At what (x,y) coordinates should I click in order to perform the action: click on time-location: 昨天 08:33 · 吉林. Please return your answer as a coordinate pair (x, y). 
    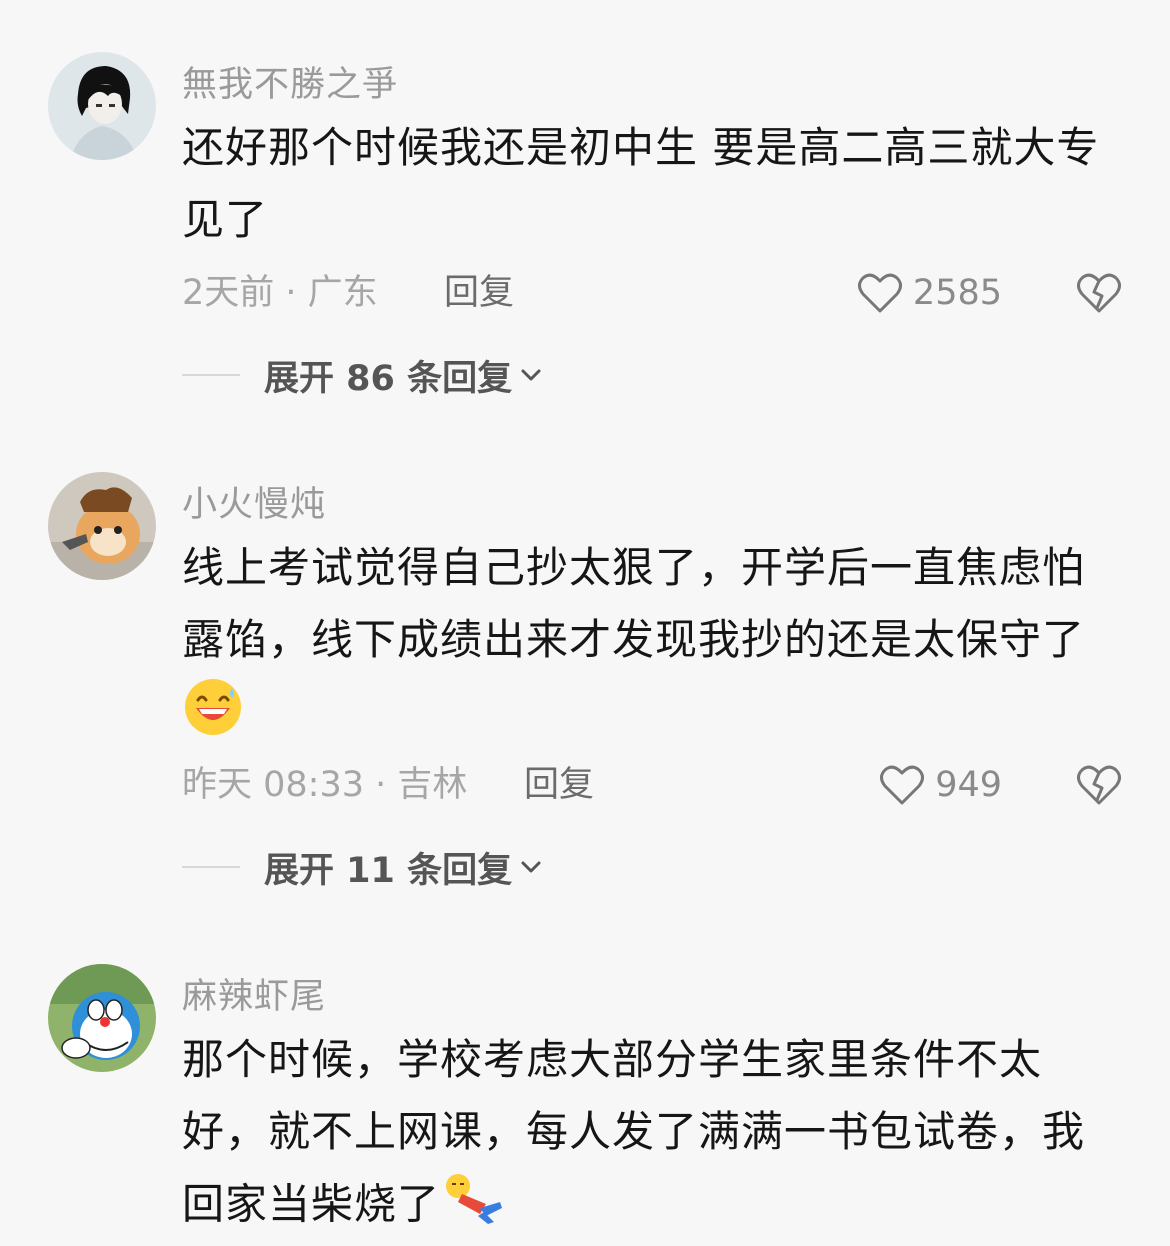
    Looking at the image, I should click on (325, 785).